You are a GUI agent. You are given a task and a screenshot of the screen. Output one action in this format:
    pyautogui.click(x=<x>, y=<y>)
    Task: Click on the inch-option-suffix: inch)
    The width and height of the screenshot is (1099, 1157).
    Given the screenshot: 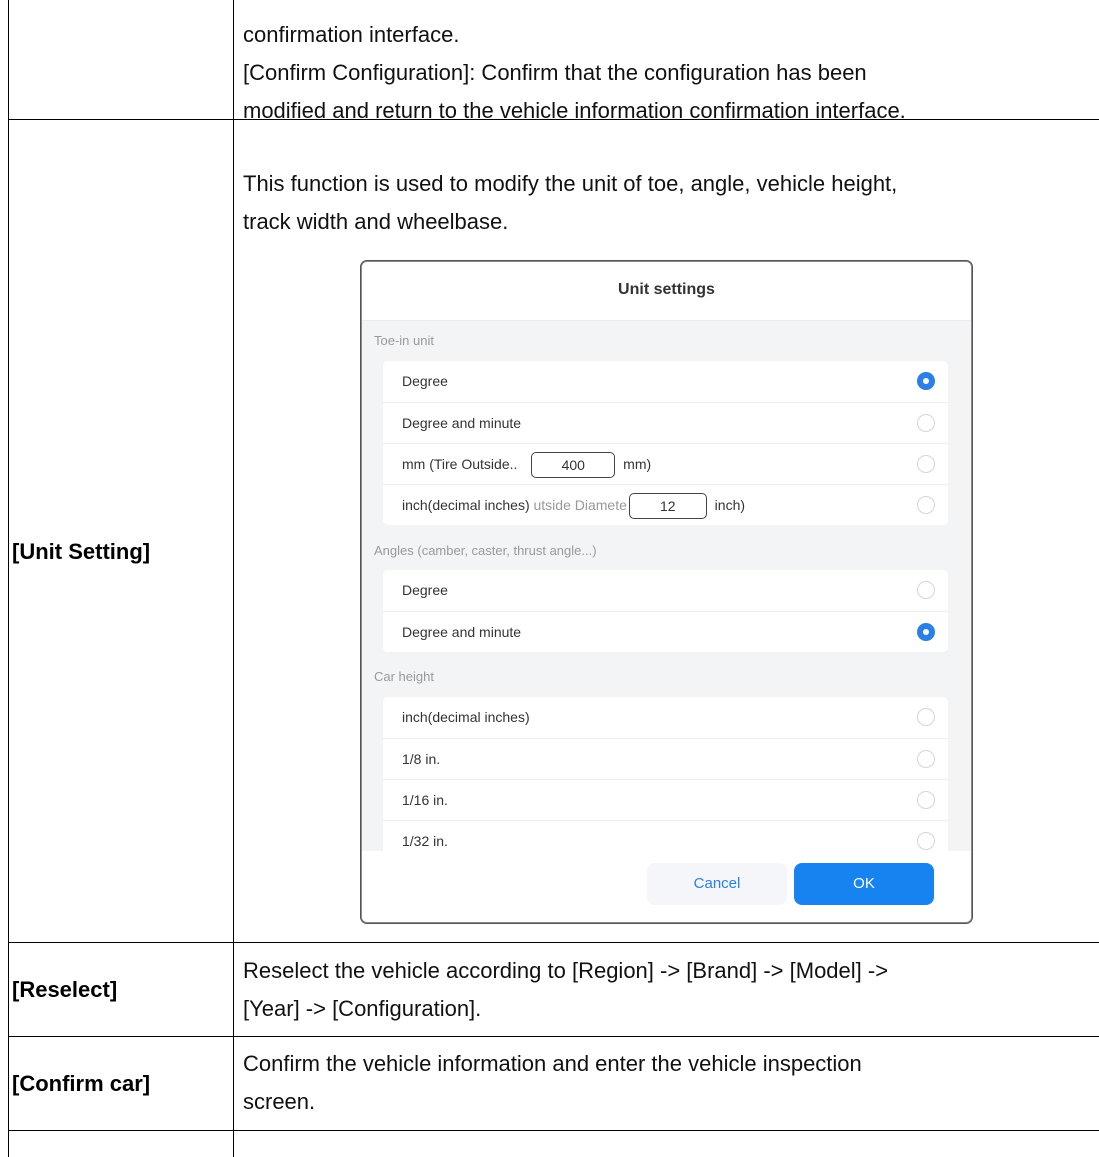 What is the action you would take?
    pyautogui.click(x=730, y=505)
    